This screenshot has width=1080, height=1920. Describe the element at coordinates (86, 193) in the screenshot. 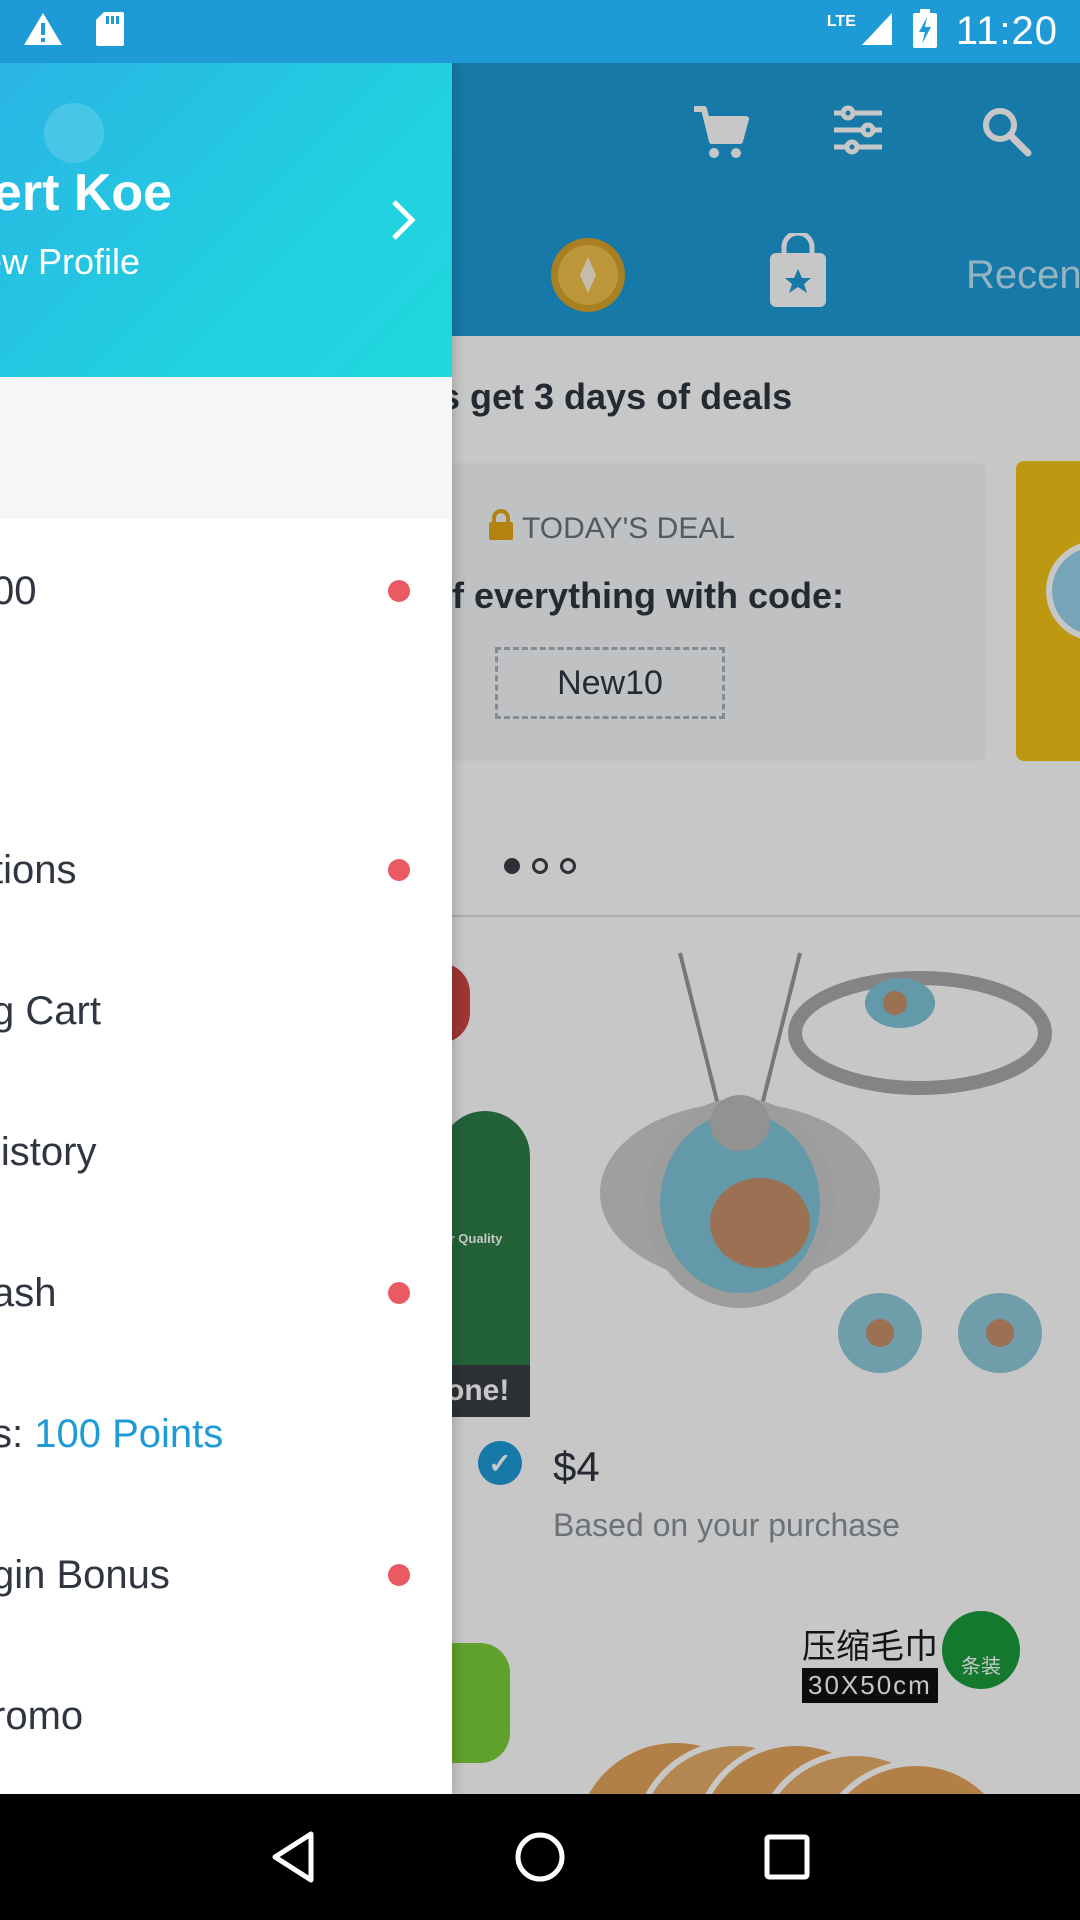

I see `user-name: sert Koe` at that location.